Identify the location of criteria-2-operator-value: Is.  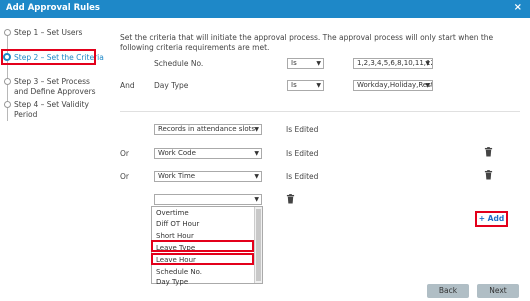
(294, 85).